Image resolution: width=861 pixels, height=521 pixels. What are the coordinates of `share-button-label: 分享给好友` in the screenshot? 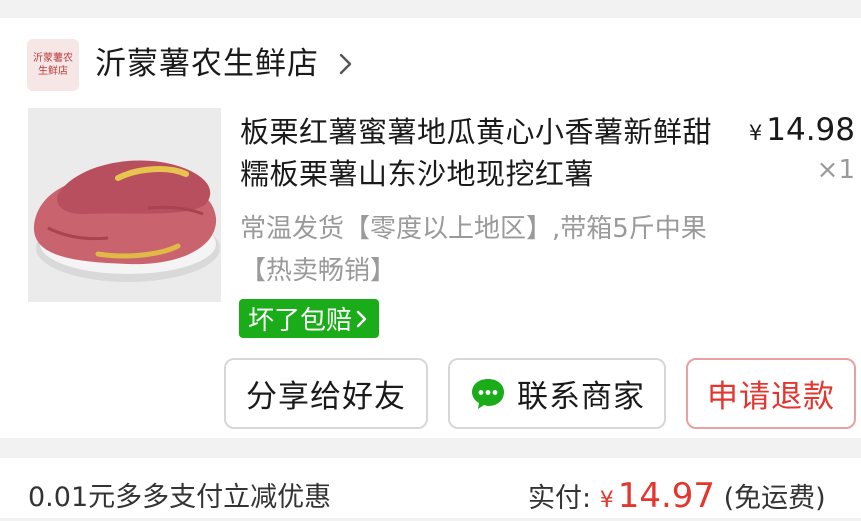 It's located at (326, 397).